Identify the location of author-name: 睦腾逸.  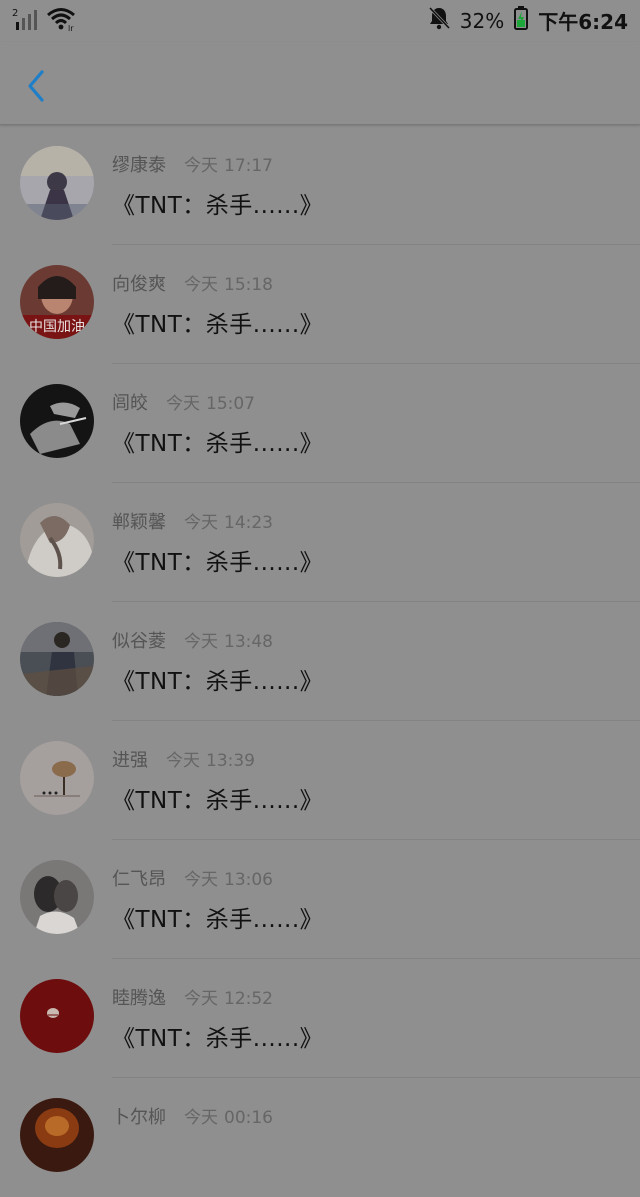
(139, 997).